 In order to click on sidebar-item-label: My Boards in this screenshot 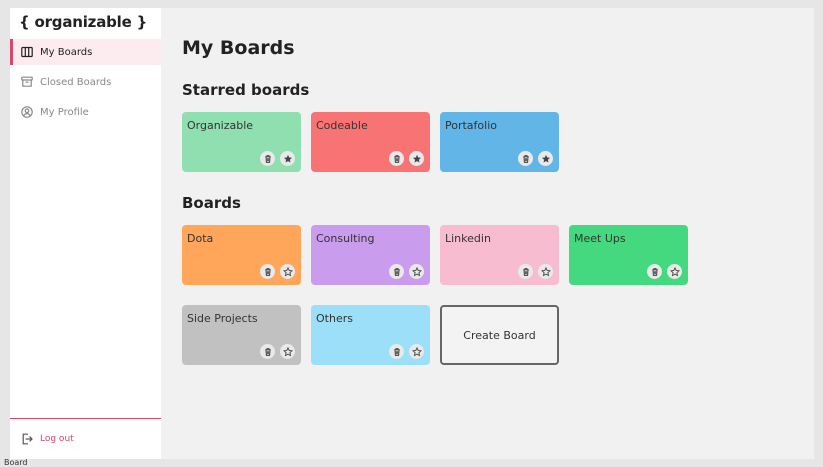, I will do `click(66, 52)`.